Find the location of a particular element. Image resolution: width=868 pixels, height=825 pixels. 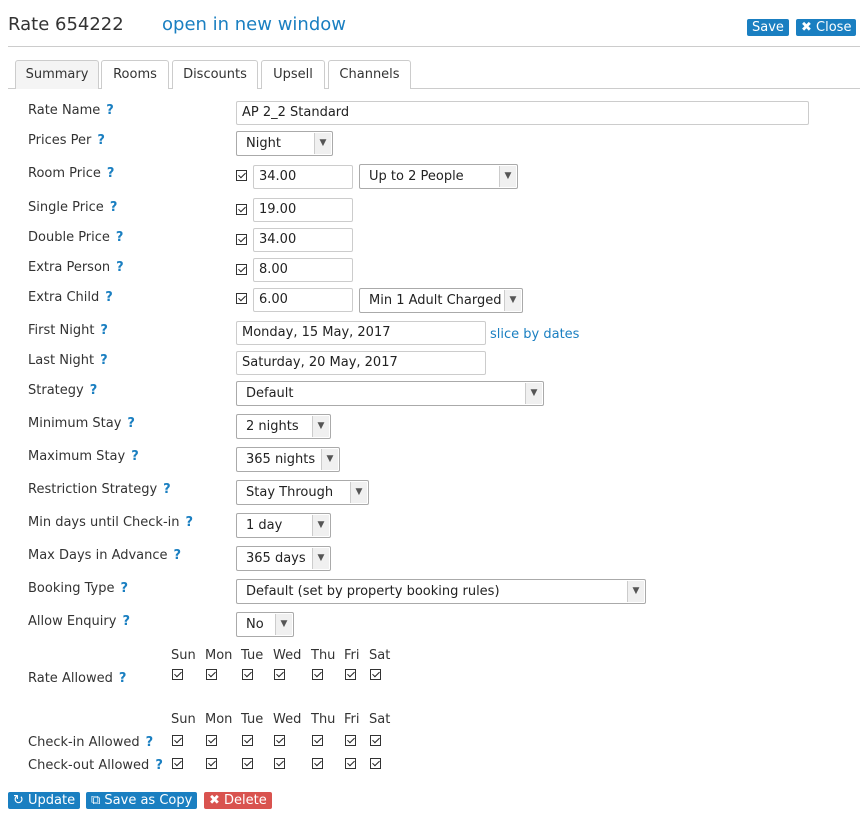

close-button: ✖ Close is located at coordinates (826, 27).